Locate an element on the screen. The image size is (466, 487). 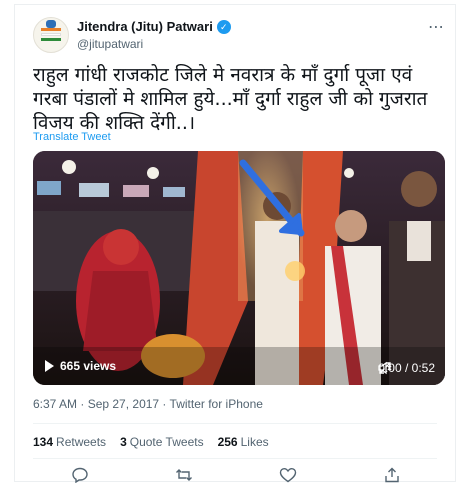
author-handle: @jitupatwari is located at coordinates (110, 44).